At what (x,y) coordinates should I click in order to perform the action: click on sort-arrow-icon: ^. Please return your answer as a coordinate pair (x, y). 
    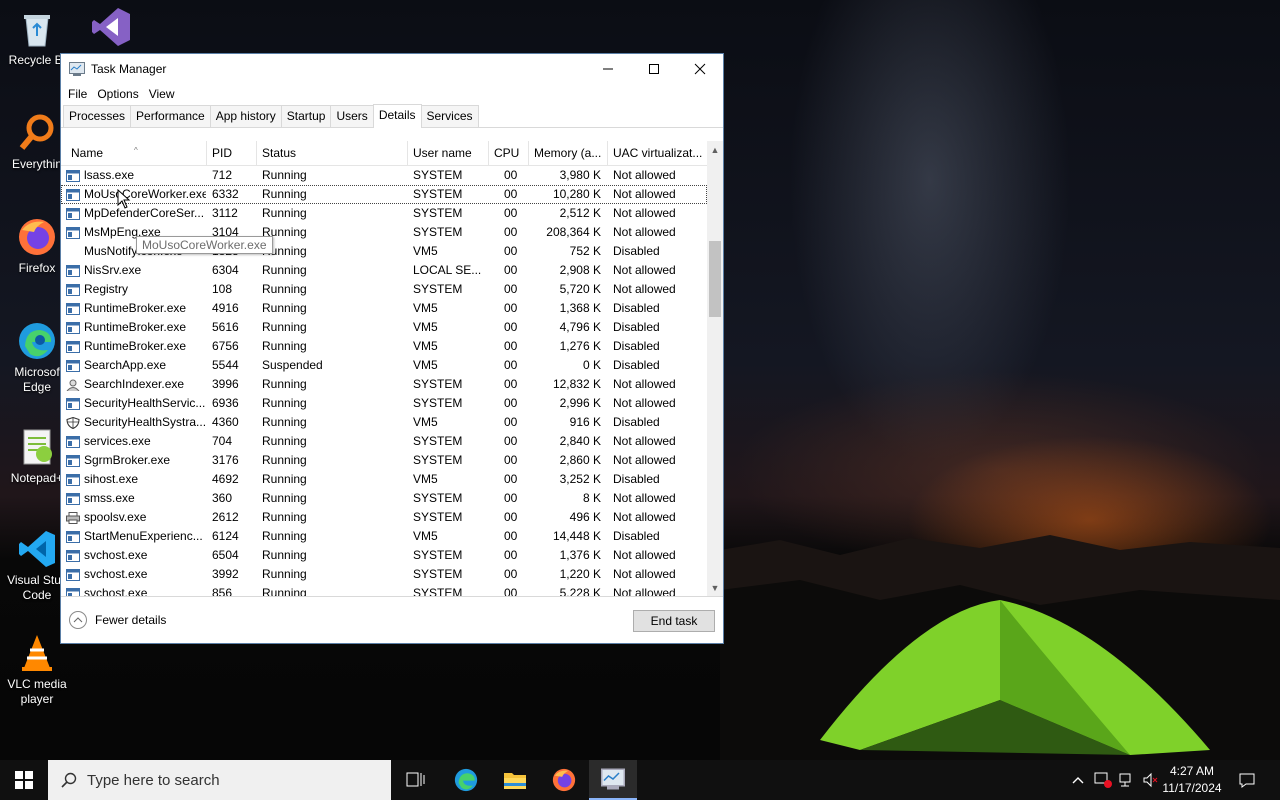
    Looking at the image, I should click on (136, 150).